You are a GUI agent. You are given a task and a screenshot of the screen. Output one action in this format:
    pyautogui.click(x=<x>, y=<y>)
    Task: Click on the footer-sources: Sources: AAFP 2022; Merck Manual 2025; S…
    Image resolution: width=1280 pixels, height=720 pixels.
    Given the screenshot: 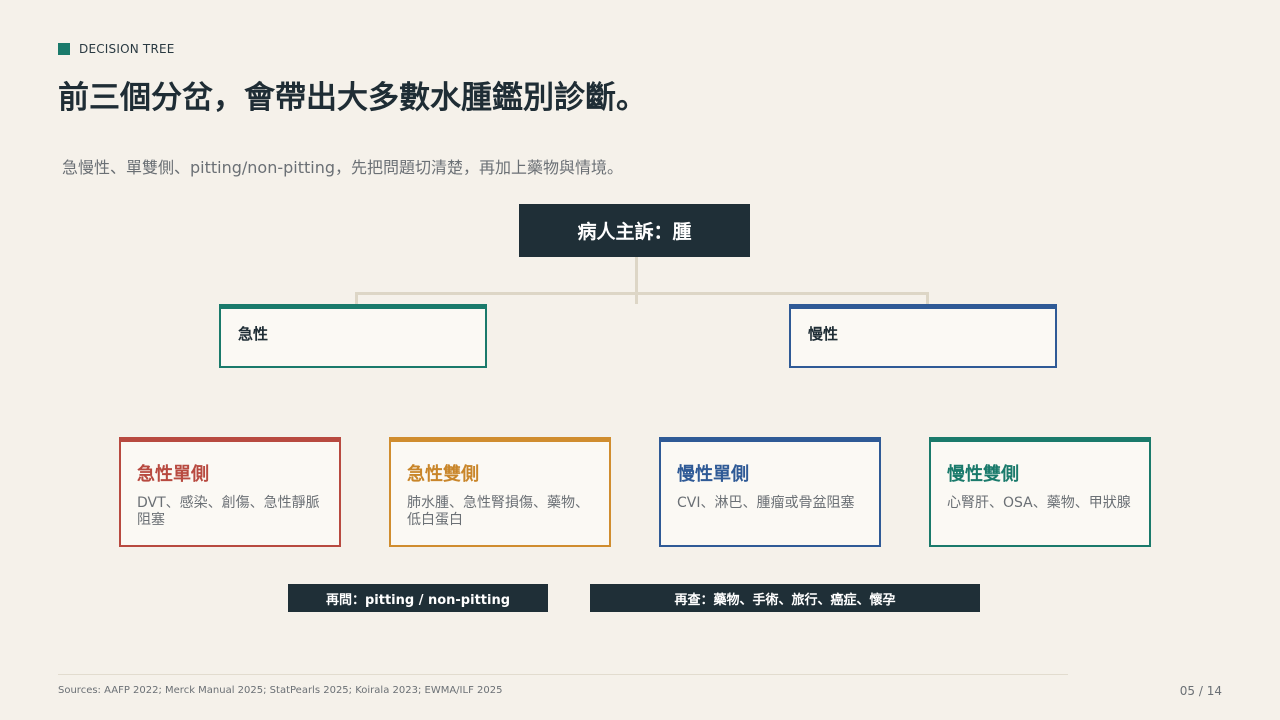 What is the action you would take?
    pyautogui.click(x=280, y=690)
    